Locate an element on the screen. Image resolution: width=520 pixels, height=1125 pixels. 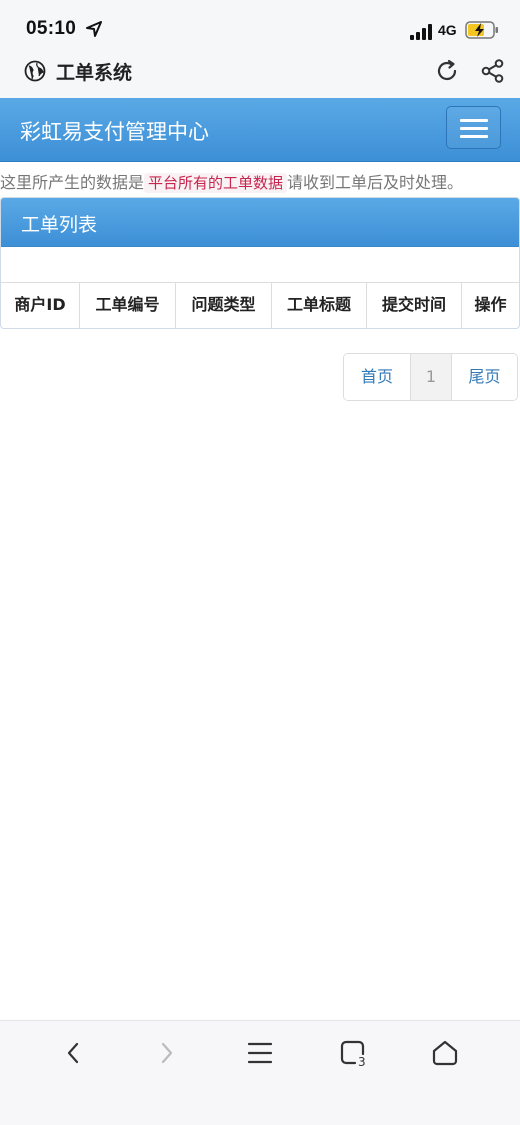
last-page-link: 尾页 is located at coordinates (484, 377).